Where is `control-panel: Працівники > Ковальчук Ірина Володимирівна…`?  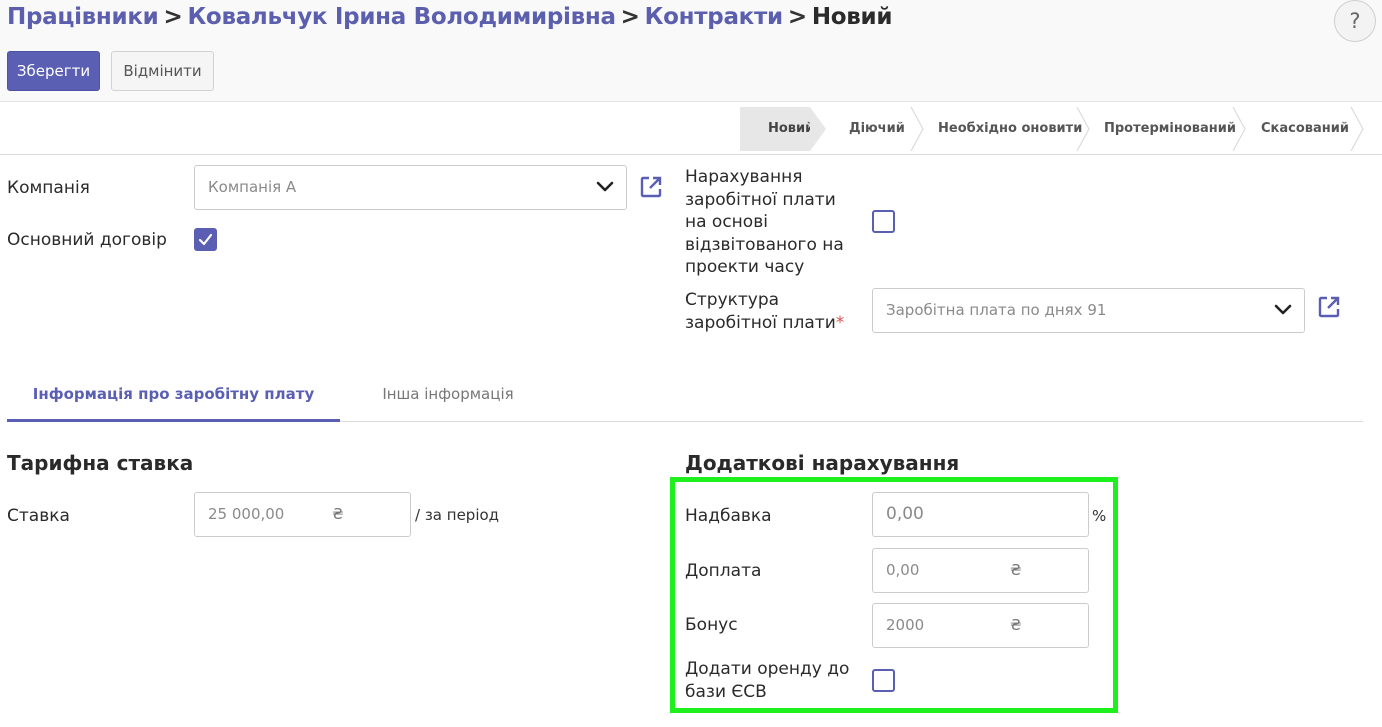 control-panel: Працівники > Ковальчук Ірина Володимирівна… is located at coordinates (691, 51).